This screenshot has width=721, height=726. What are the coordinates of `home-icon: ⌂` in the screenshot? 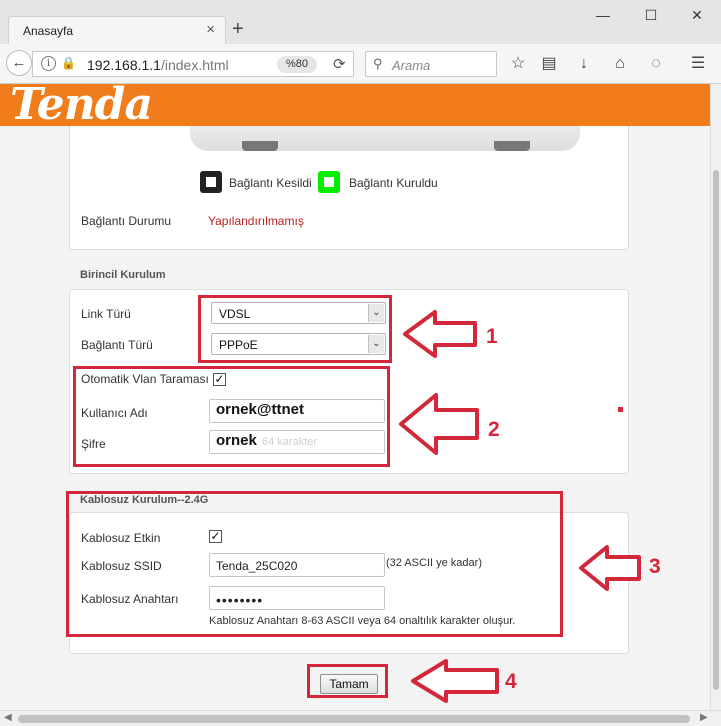 It's located at (620, 65).